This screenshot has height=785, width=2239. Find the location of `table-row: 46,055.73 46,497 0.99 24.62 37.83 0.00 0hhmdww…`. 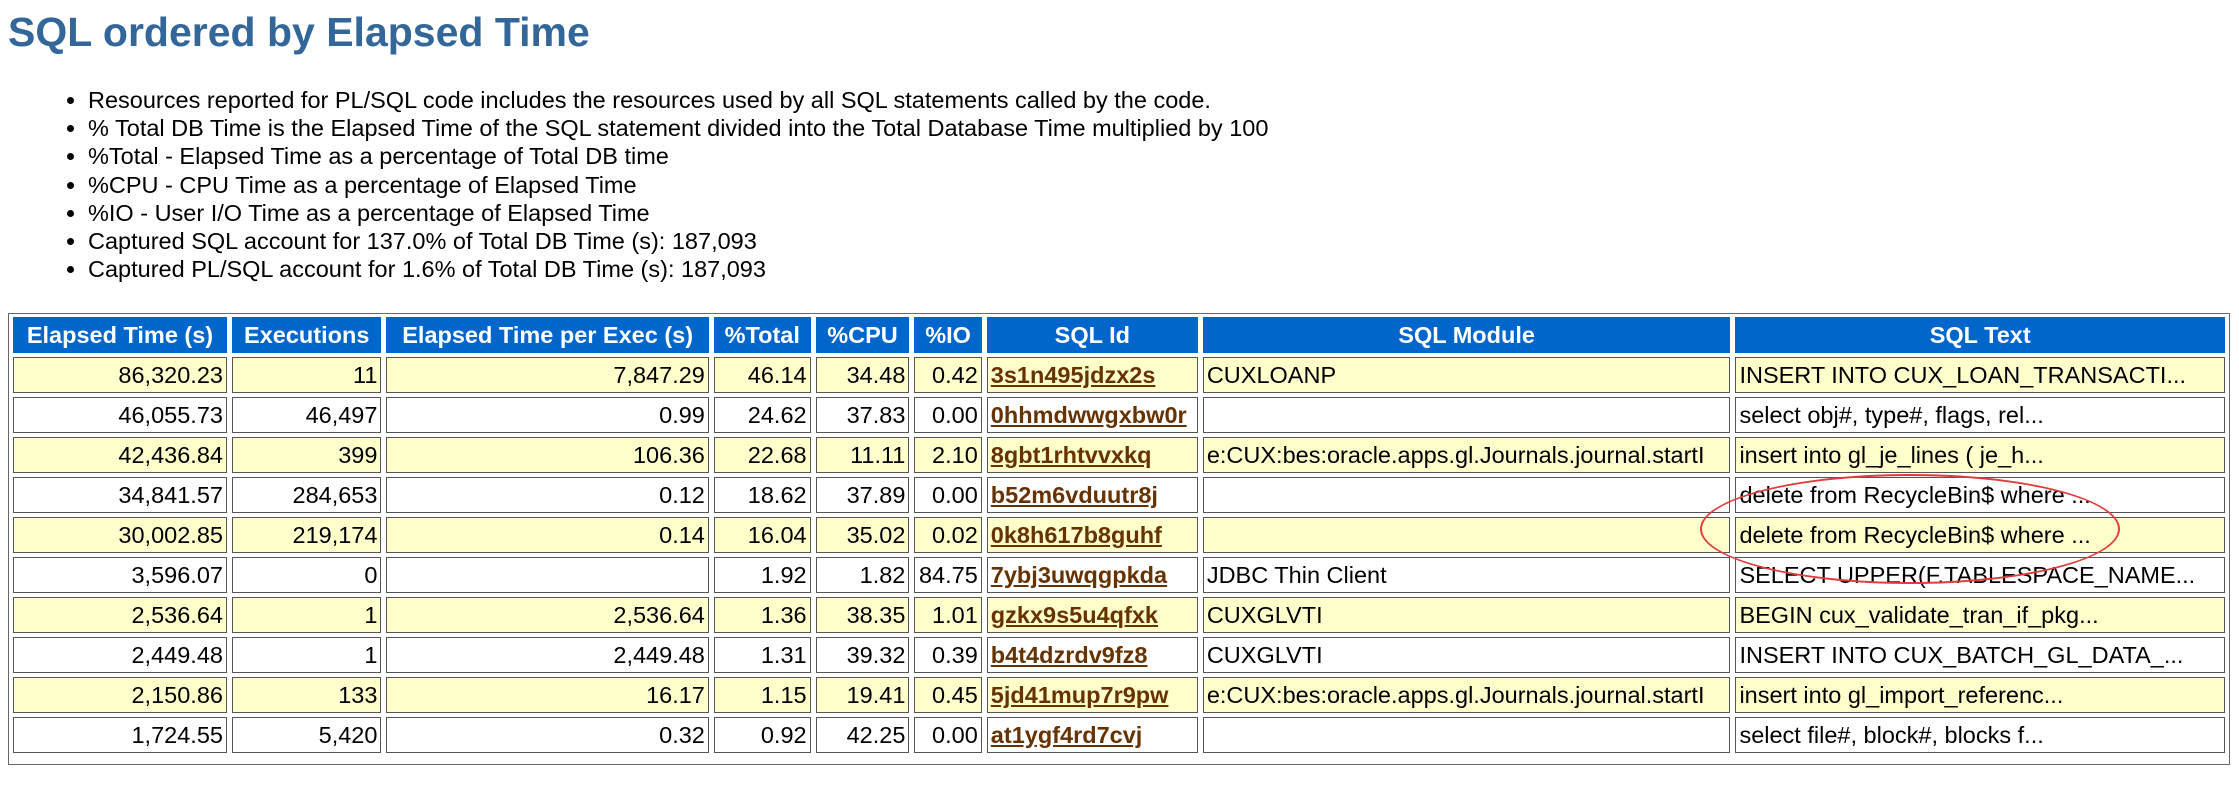

table-row: 46,055.73 46,497 0.99 24.62 37.83 0.00 0hhmdww… is located at coordinates (1119, 415).